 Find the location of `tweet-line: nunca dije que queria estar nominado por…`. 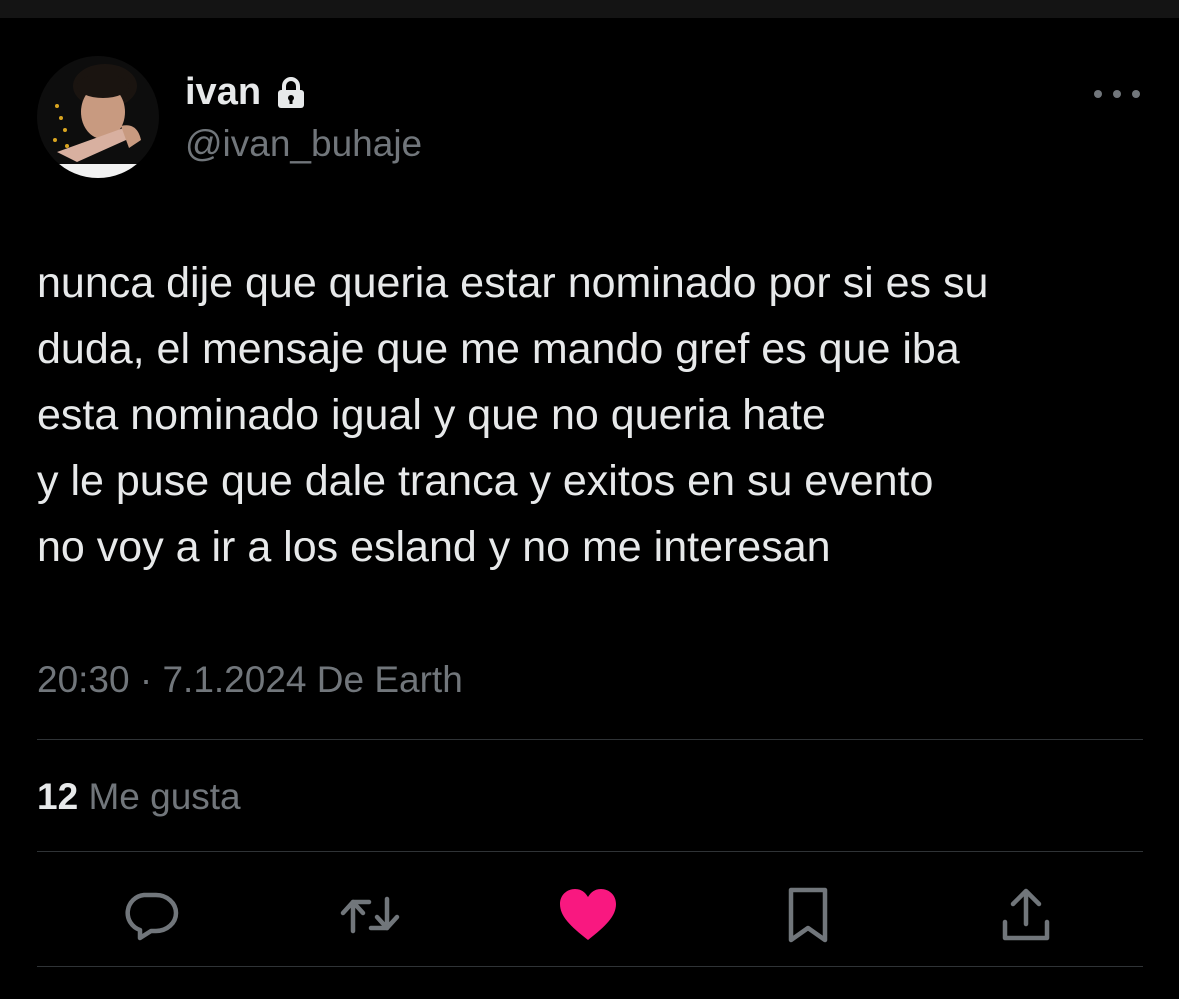

tweet-line: nunca dije que queria estar nominado por… is located at coordinates (513, 283).